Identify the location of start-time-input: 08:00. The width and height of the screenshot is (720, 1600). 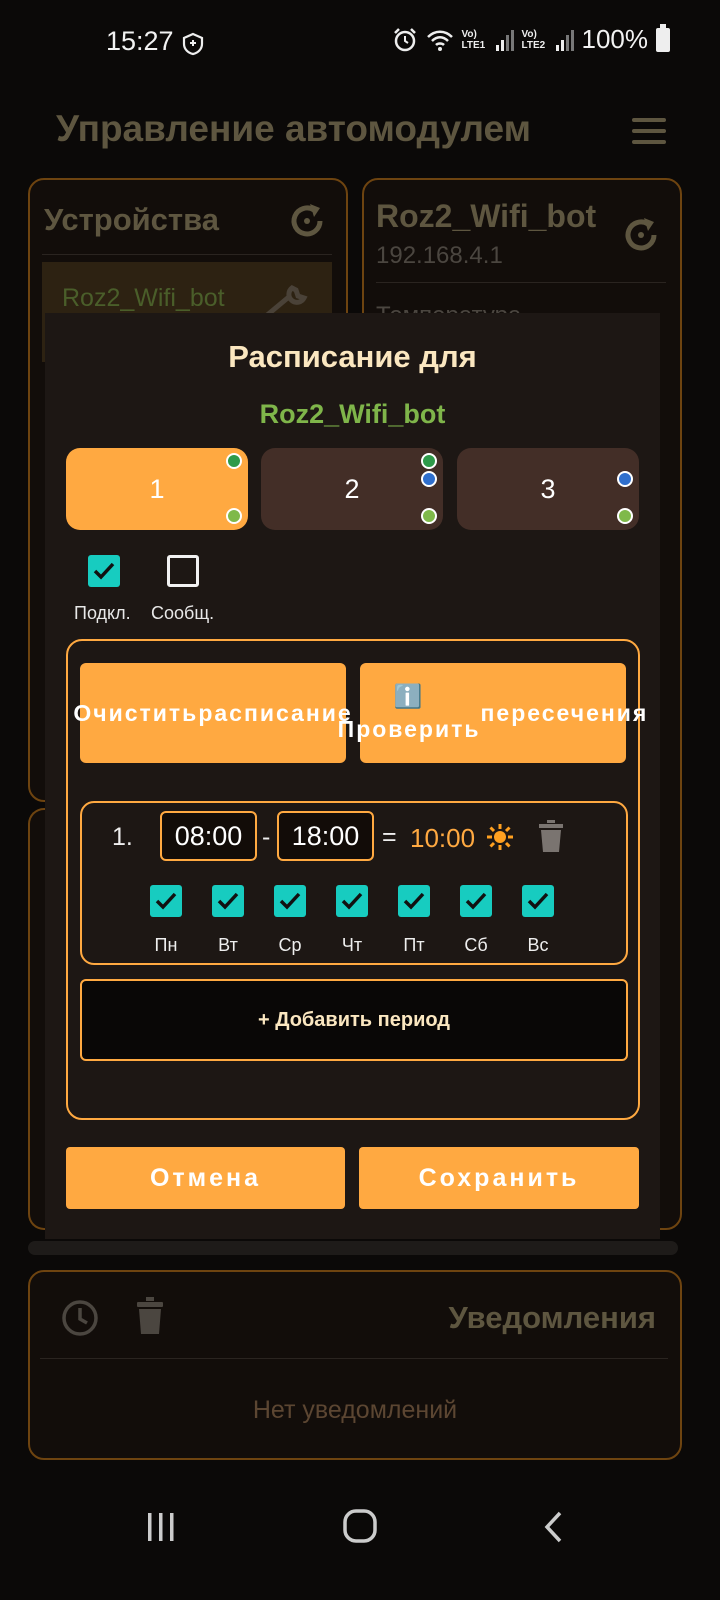
(208, 836).